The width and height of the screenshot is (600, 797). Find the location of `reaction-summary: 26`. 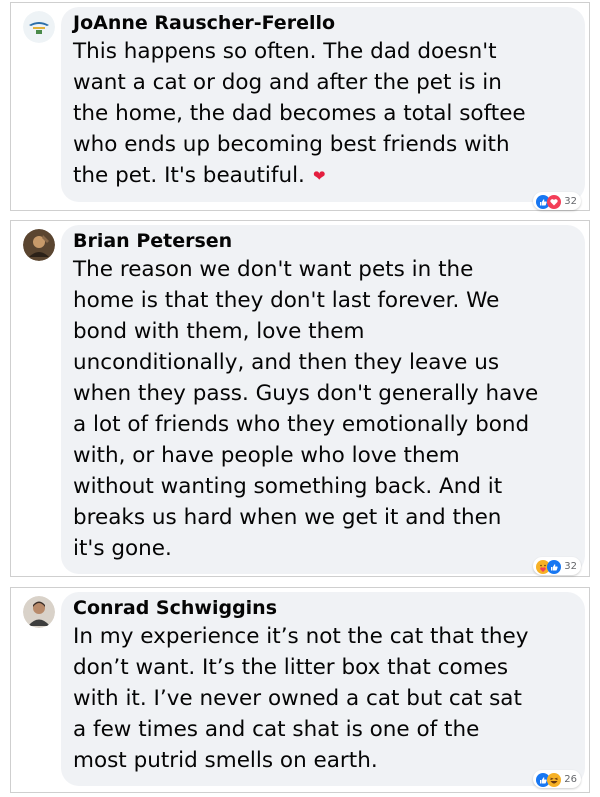

reaction-summary: 26 is located at coordinates (557, 779).